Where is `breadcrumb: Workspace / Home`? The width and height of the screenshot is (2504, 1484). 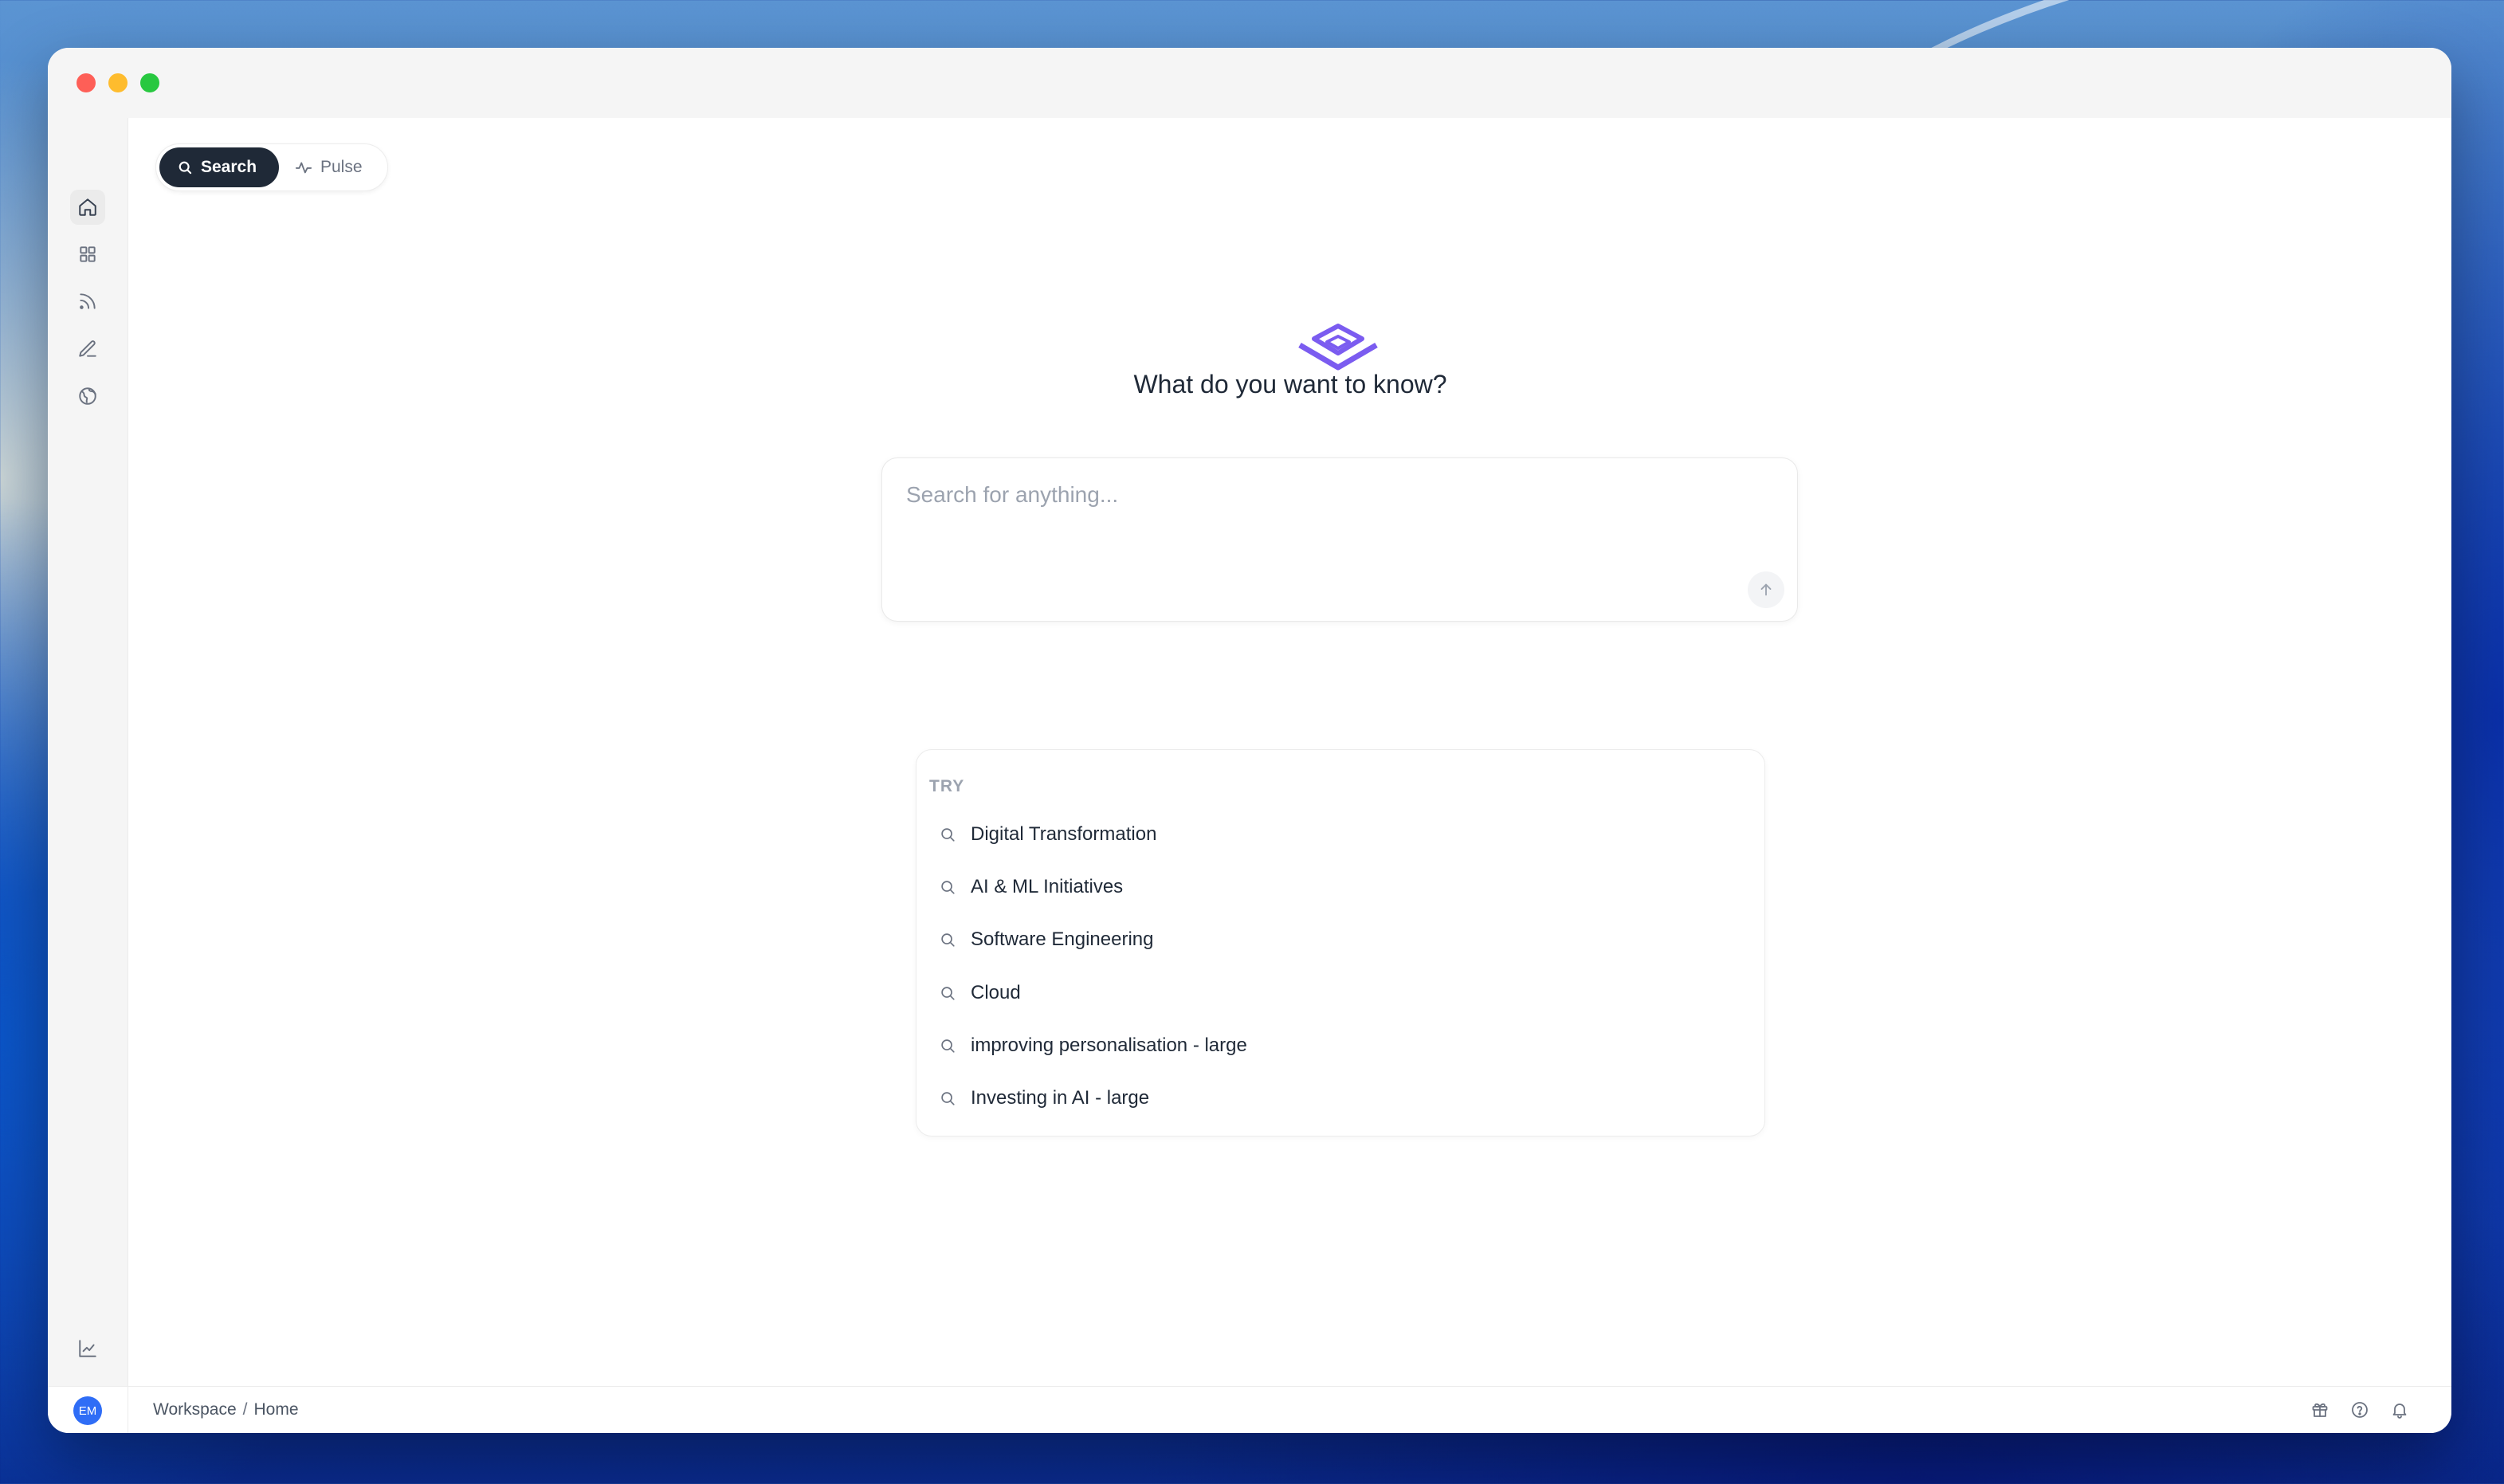
breadcrumb: Workspace / Home is located at coordinates (226, 1409).